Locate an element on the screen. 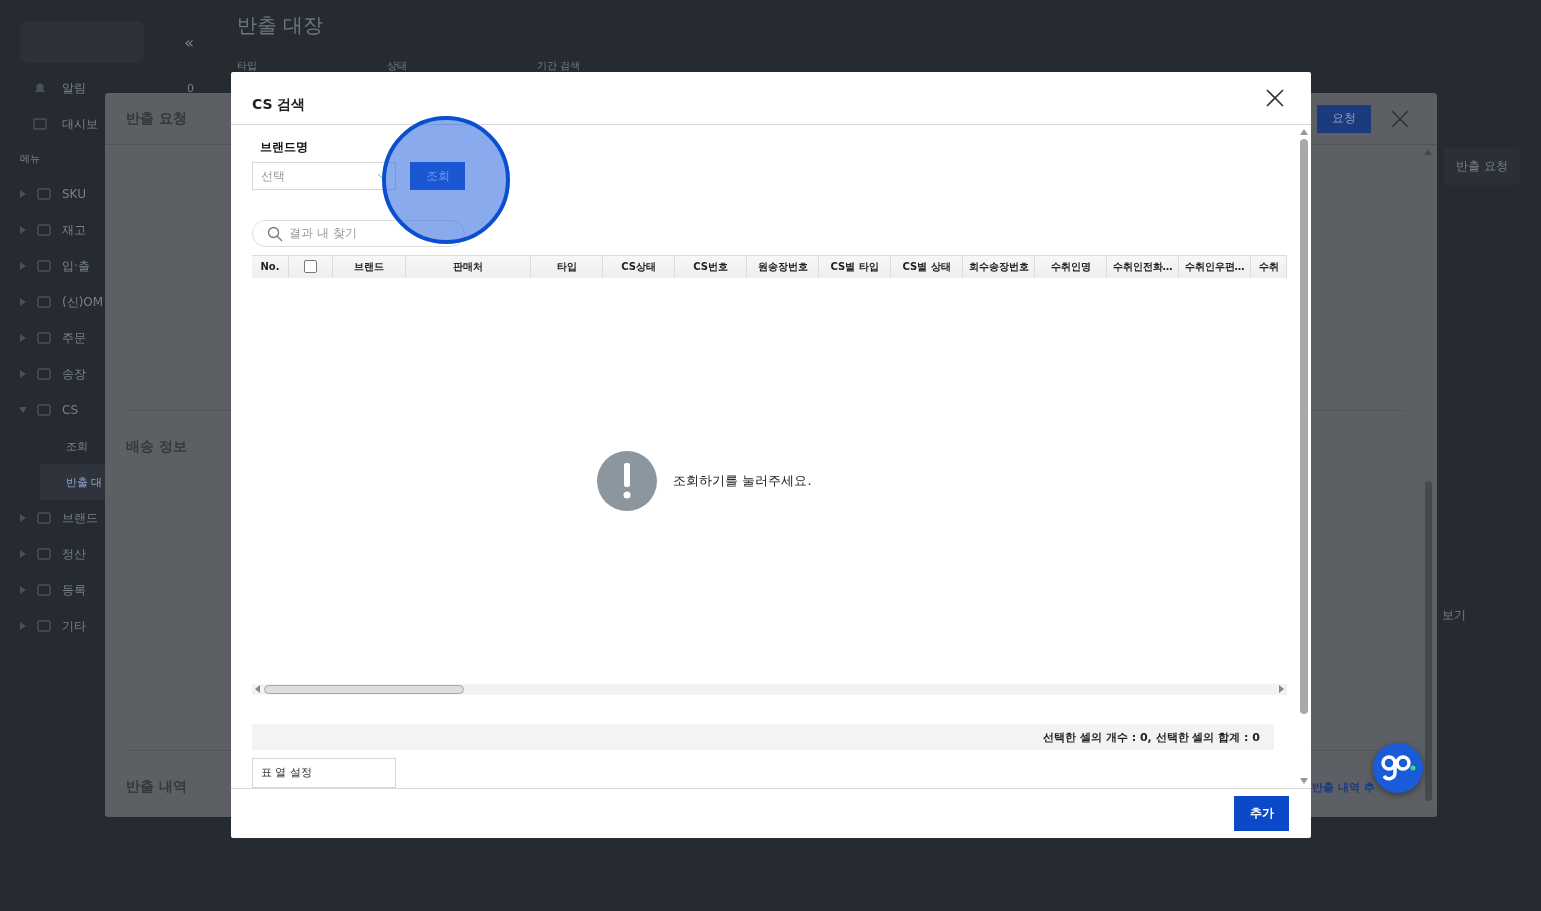 The width and height of the screenshot is (1541, 911). filter-label: 기간 검색 is located at coordinates (559, 66).